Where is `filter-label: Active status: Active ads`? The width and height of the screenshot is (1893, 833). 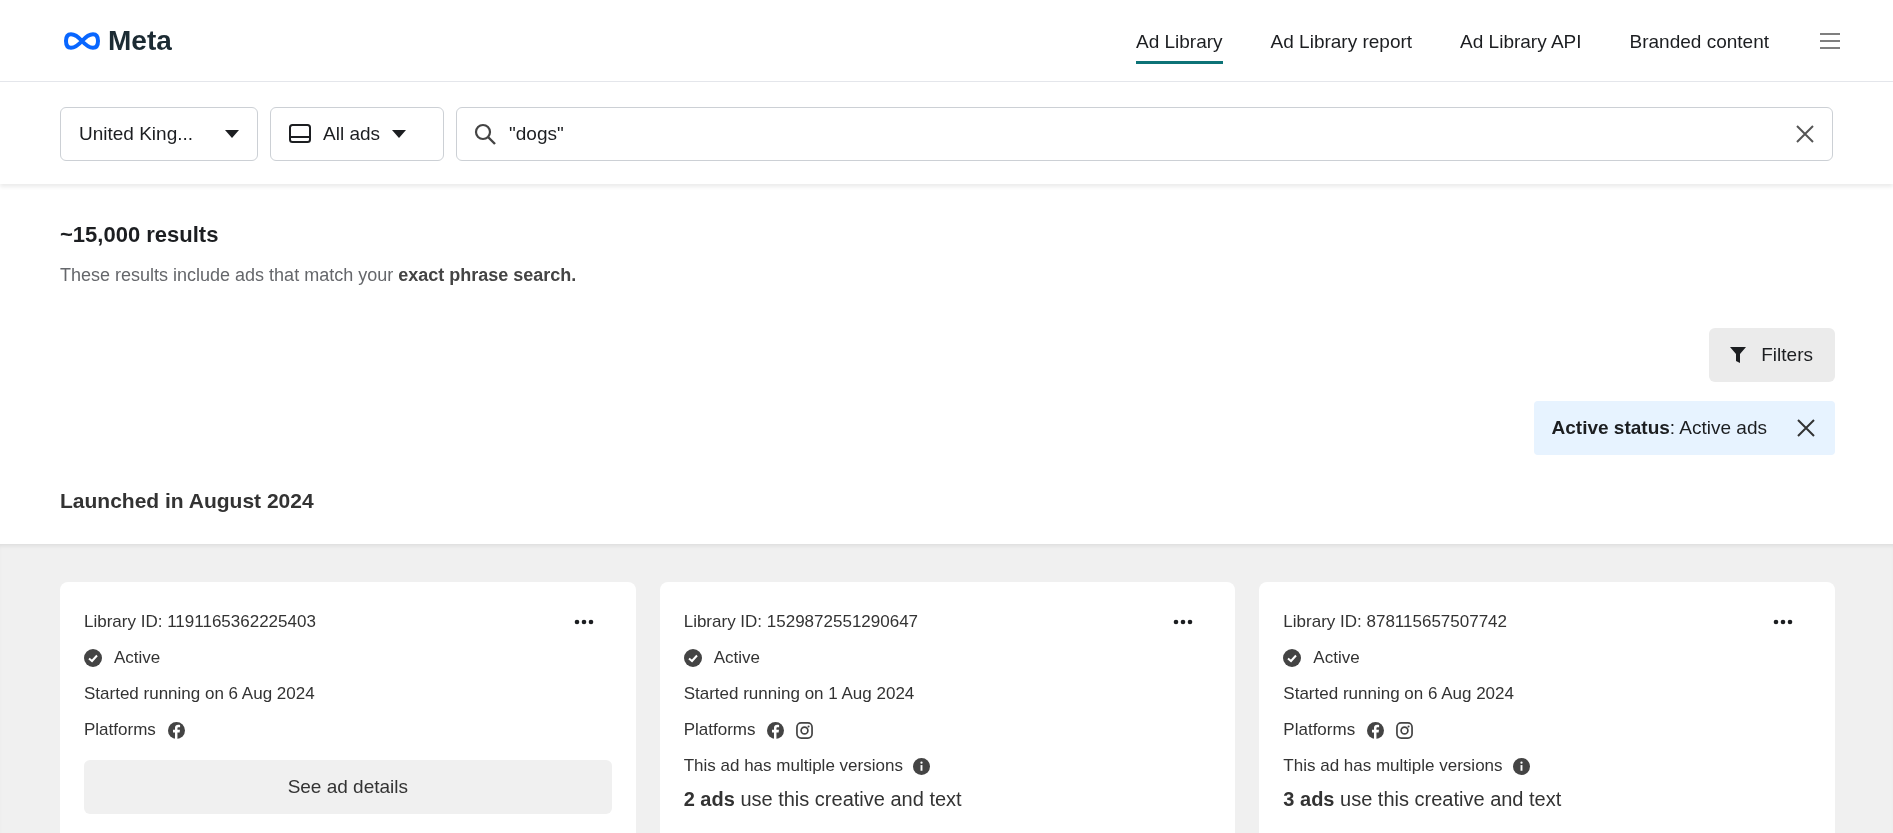
filter-label: Active status: Active ads is located at coordinates (1659, 428).